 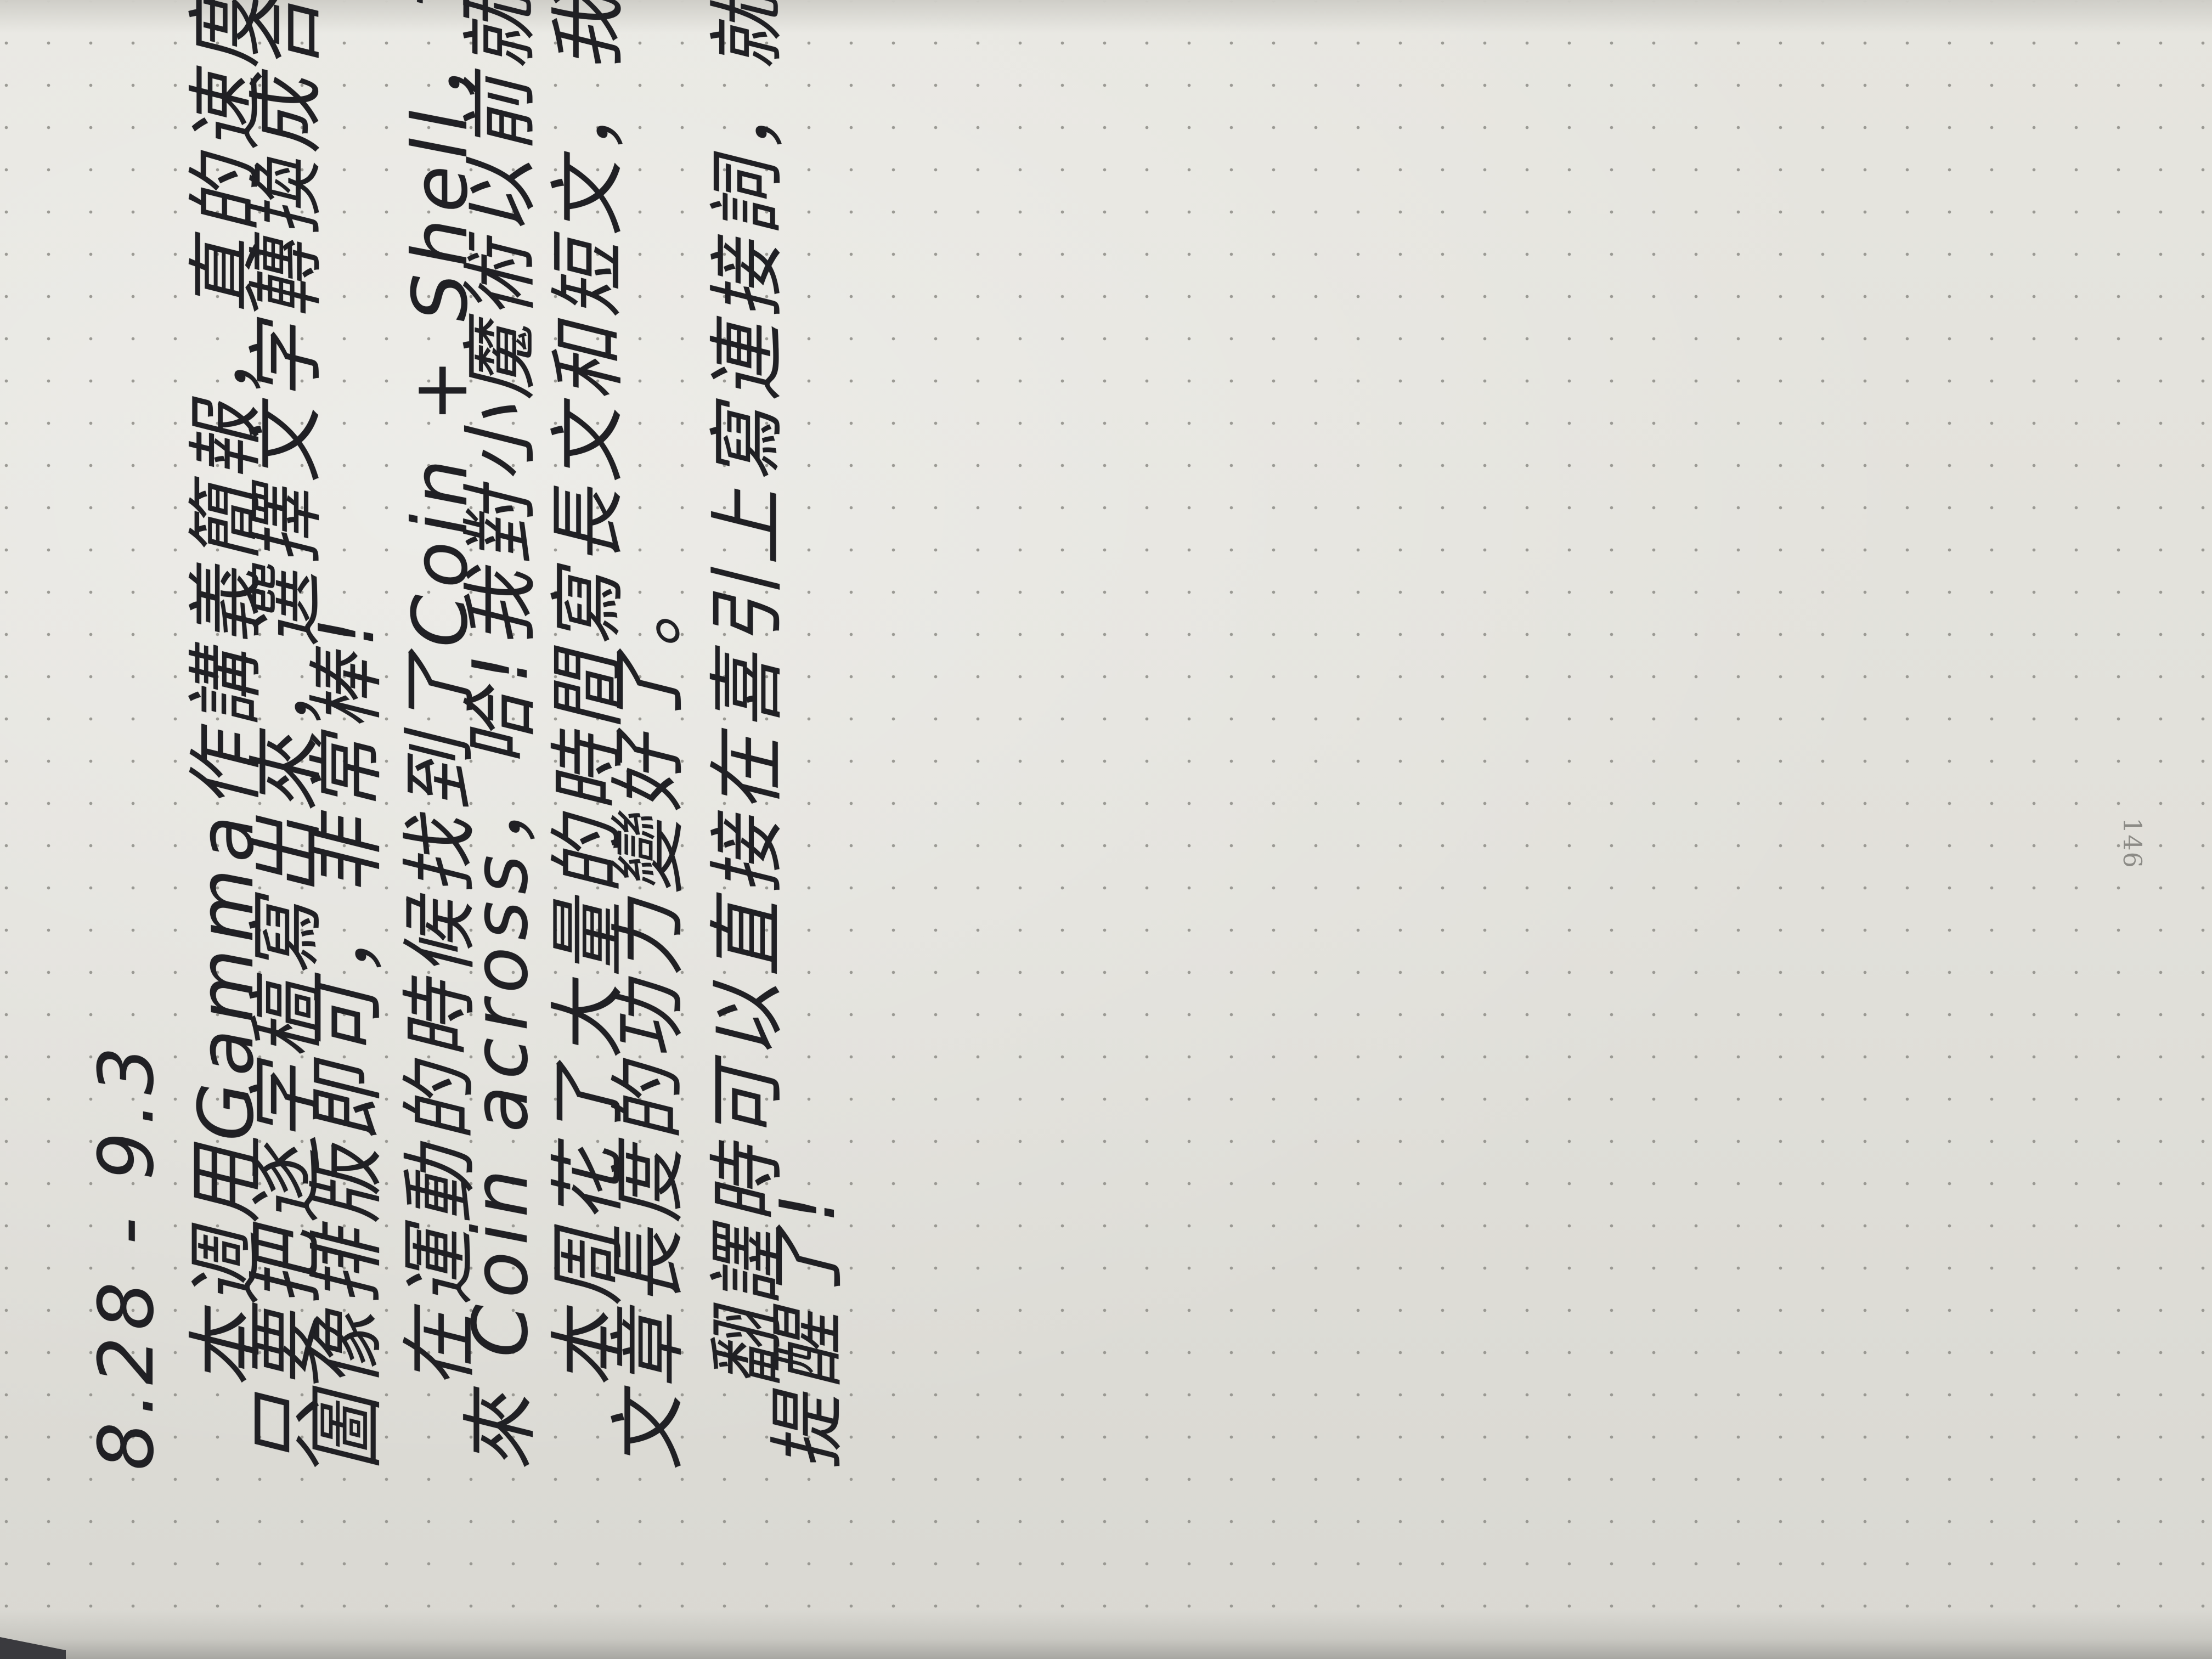 I want to click on entry-date-range: 8.28 - 9.3, so click(x=127, y=1255).